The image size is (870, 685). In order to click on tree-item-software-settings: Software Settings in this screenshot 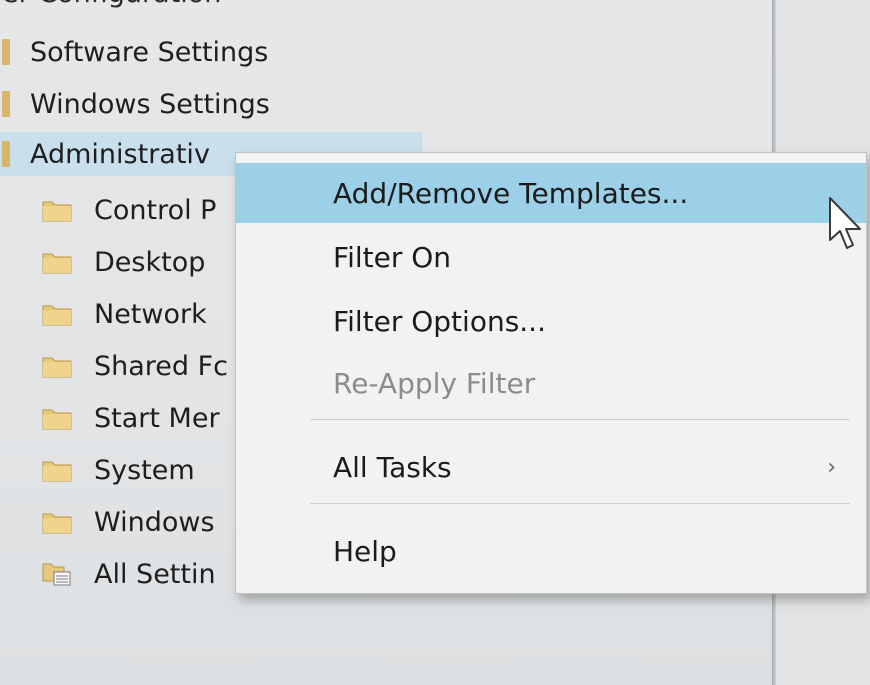, I will do `click(134, 52)`.